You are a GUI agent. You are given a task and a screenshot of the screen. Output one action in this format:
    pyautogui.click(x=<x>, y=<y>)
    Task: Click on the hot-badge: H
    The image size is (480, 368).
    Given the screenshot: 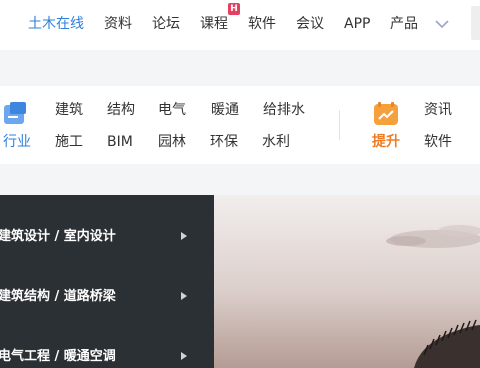 What is the action you would take?
    pyautogui.click(x=234, y=9)
    